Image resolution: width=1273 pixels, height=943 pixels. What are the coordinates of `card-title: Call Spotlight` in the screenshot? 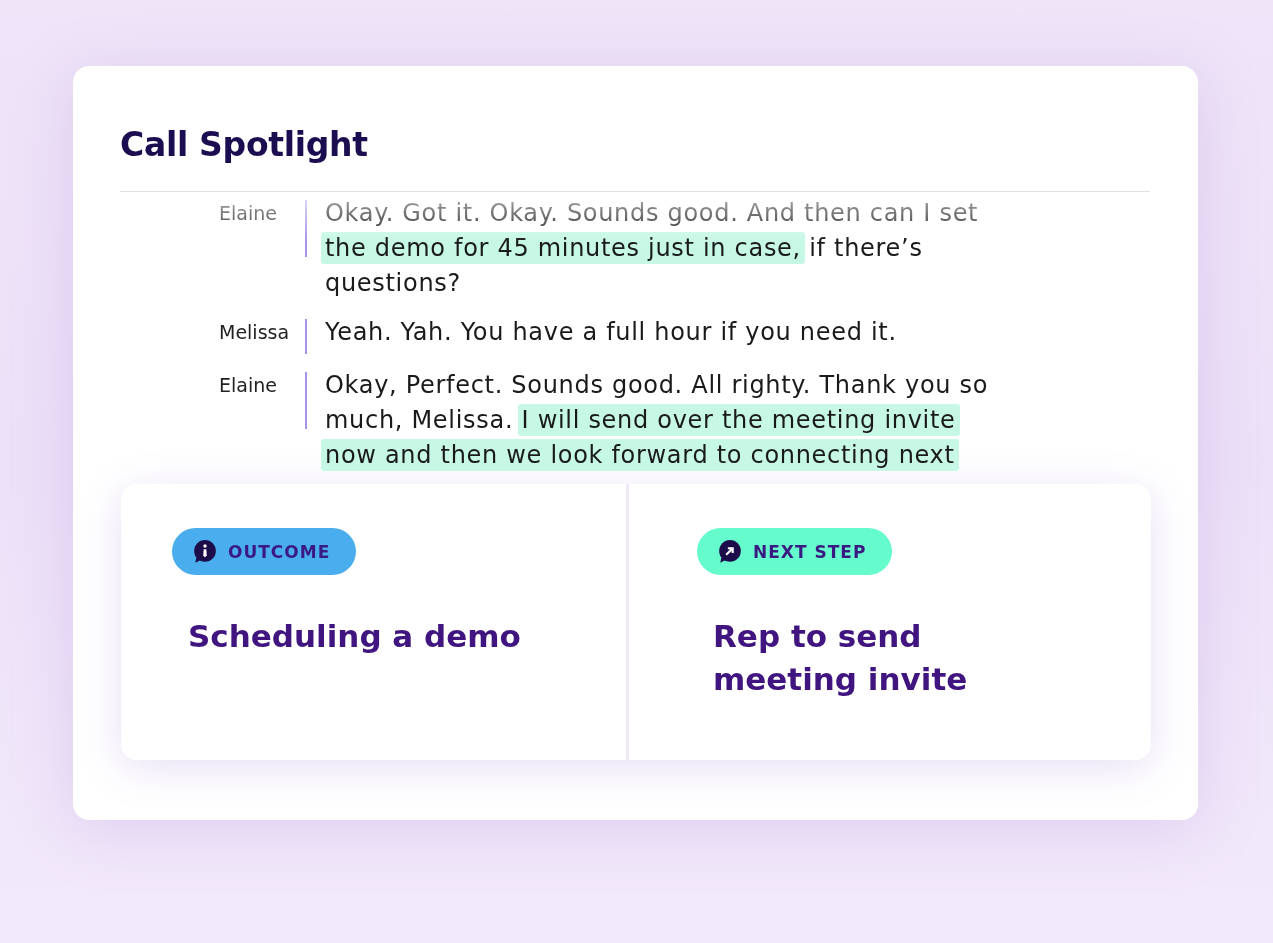 It's located at (244, 145).